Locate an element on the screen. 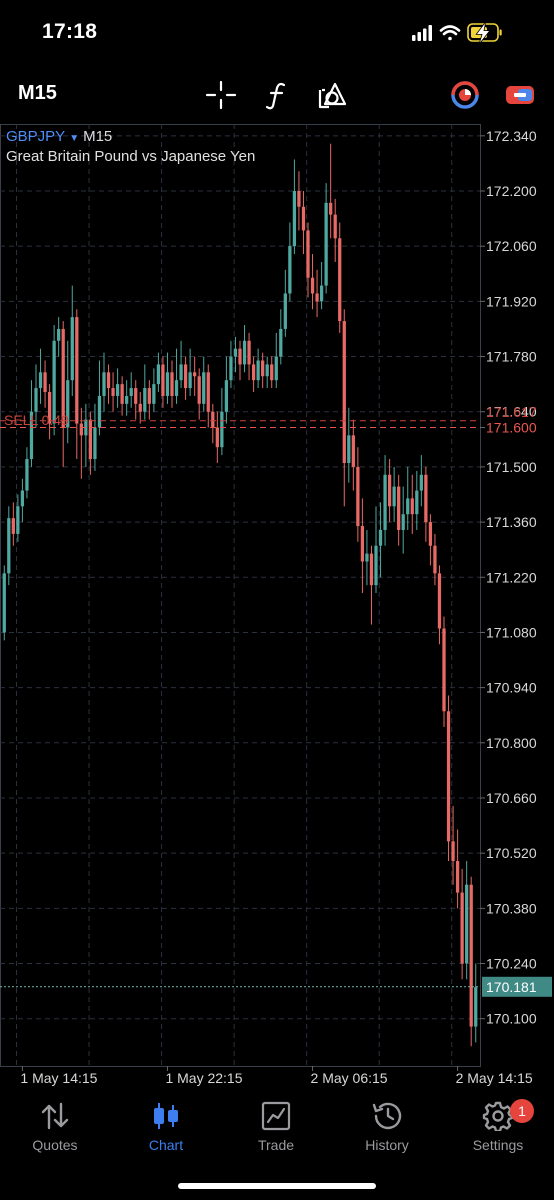  nav-quotes-label: Quotes is located at coordinates (55, 1145).